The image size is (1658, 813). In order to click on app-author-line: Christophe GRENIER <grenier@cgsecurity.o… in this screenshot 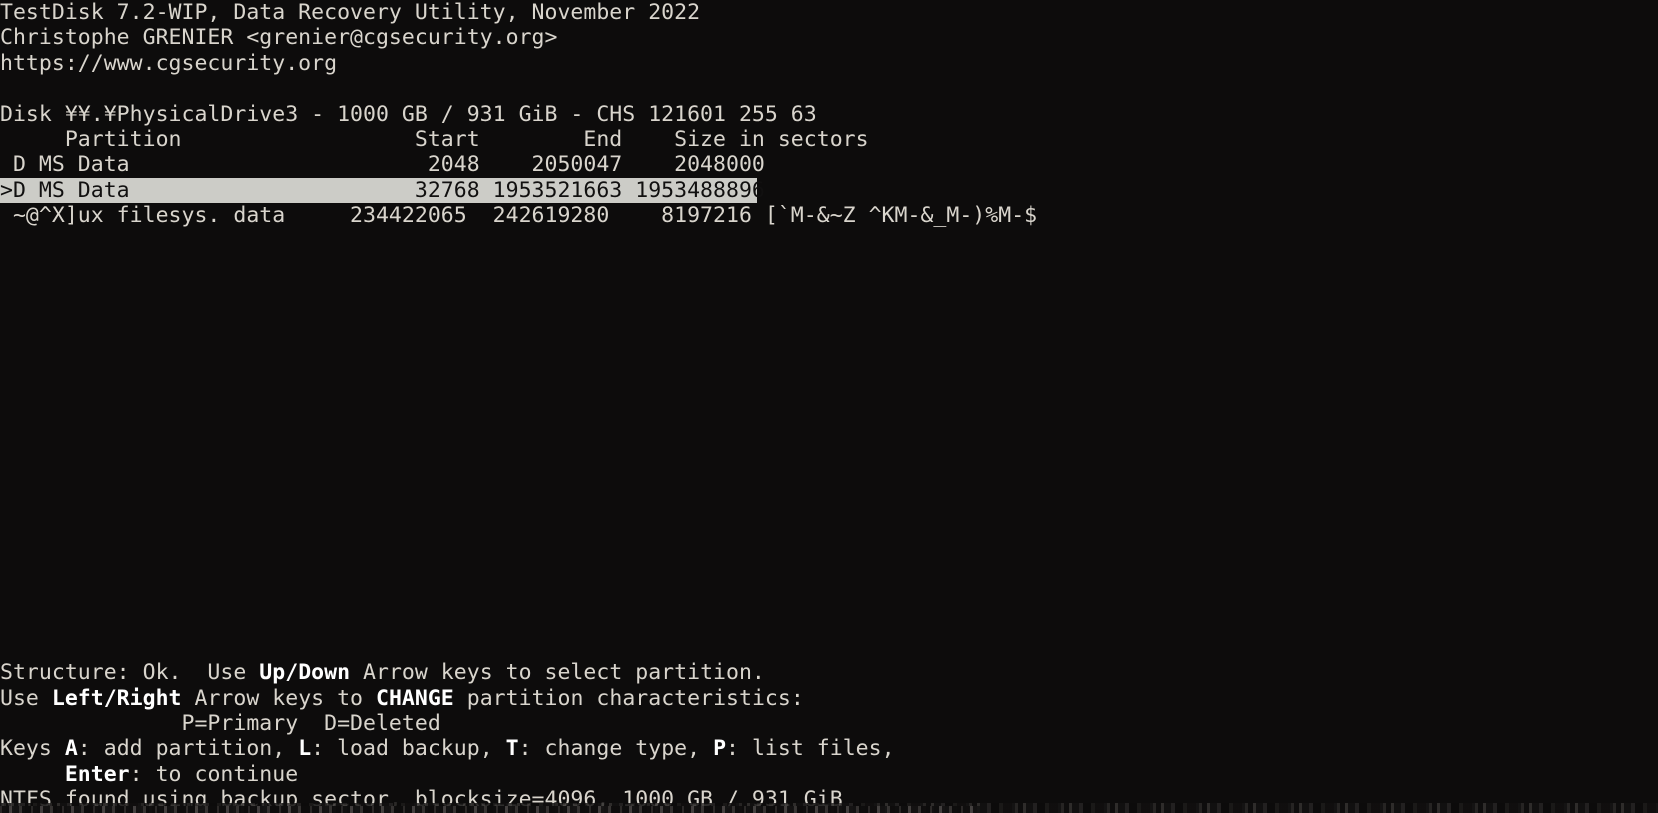, I will do `click(279, 38)`.